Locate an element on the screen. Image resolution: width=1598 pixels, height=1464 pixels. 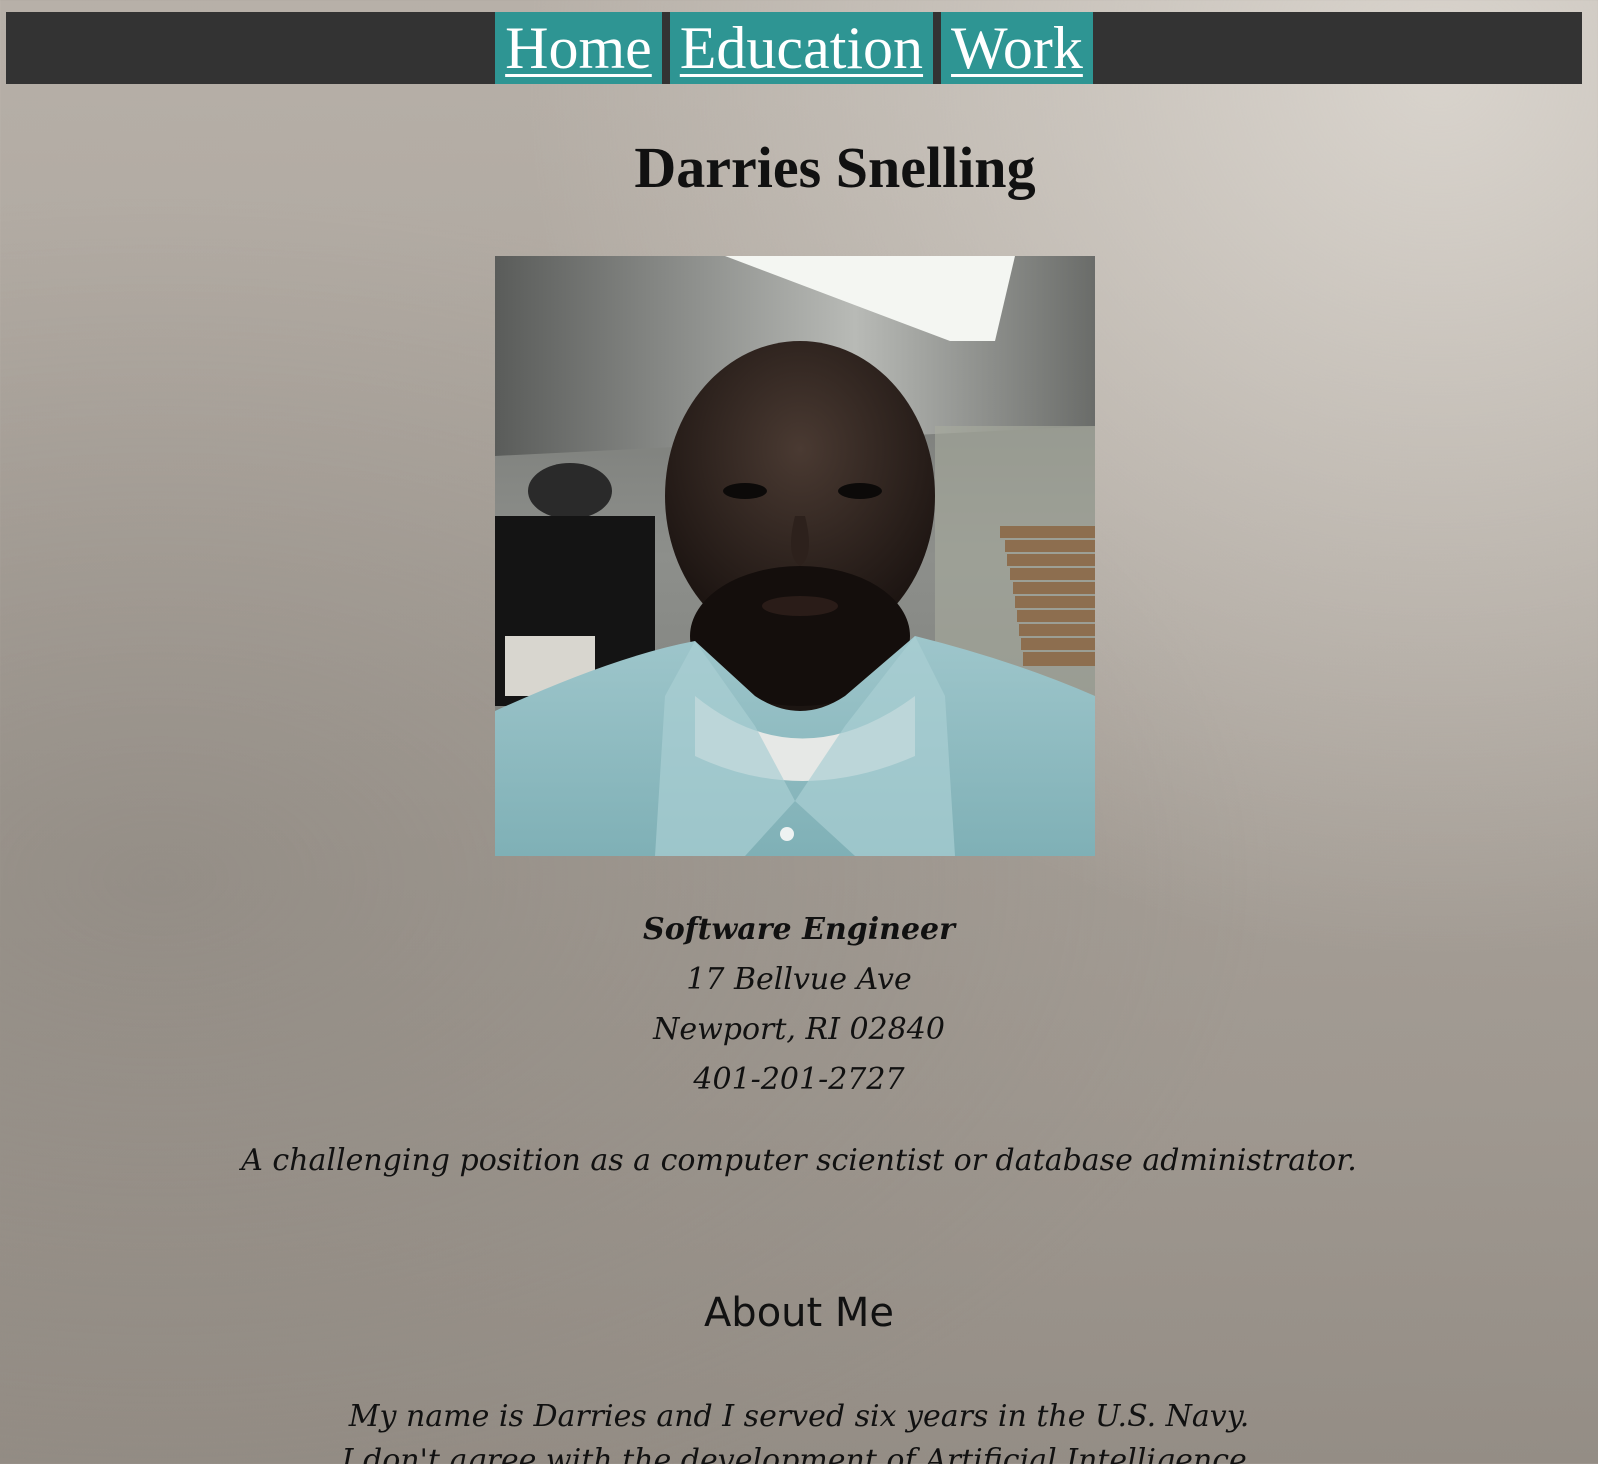
address-line-2: Newport, RI 02840 is located at coordinates (799, 1029).